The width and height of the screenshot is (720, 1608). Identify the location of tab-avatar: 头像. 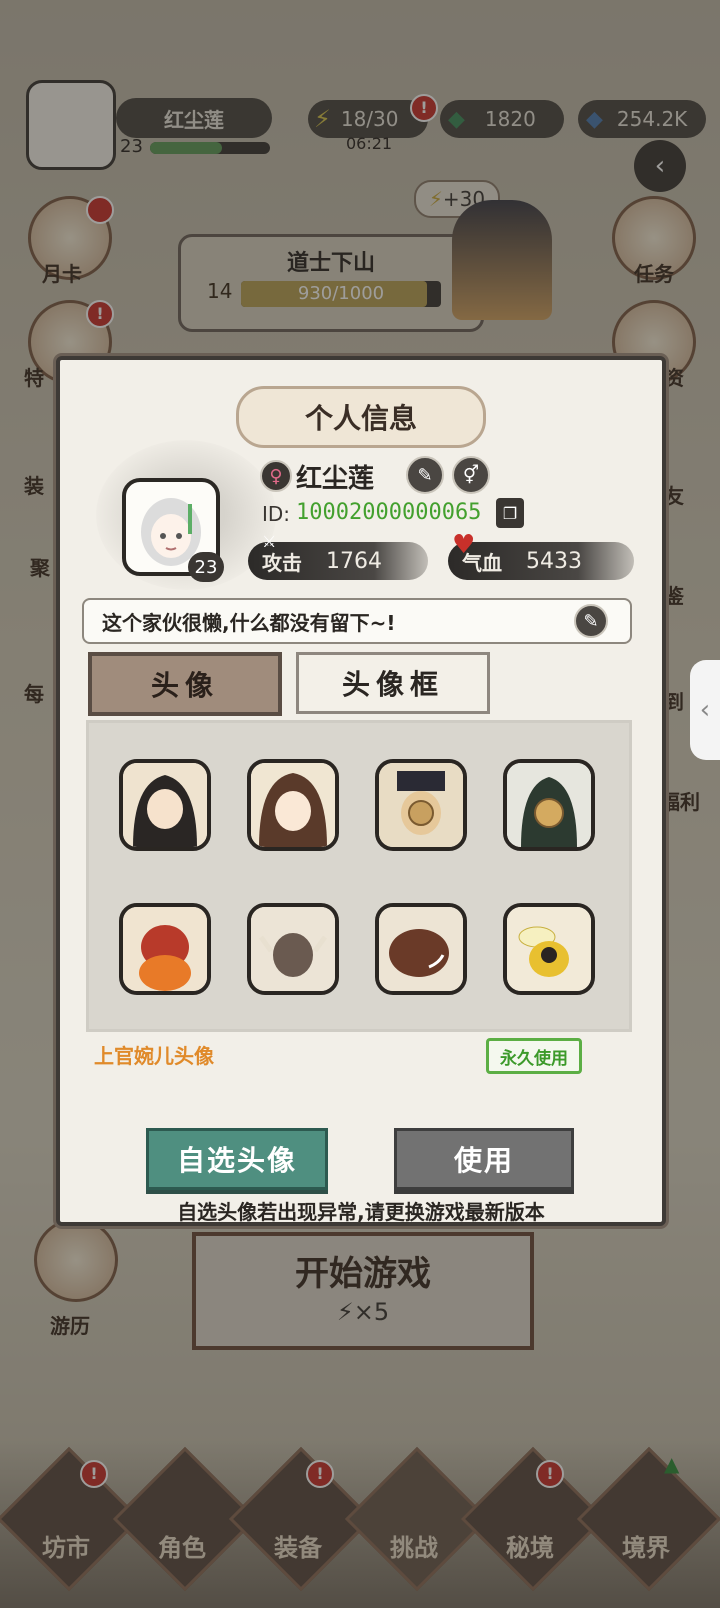
(185, 684).